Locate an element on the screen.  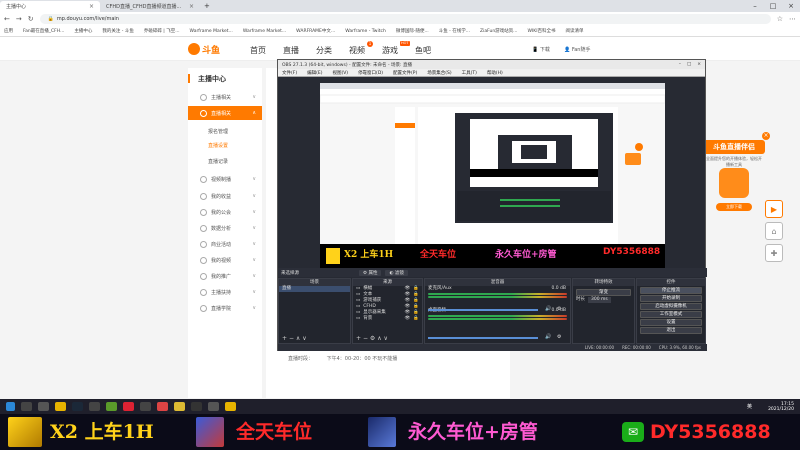
file-explorer-icon is located at coordinates (60, 406).